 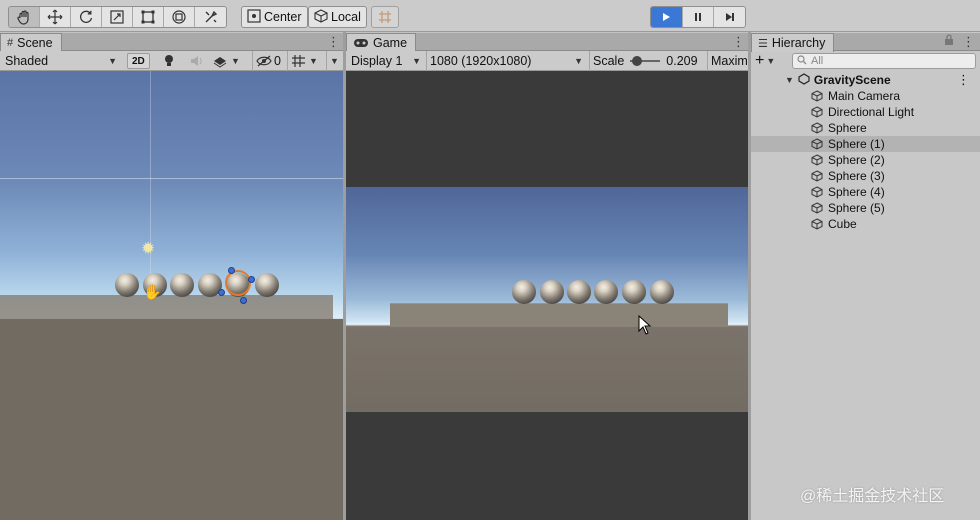 What do you see at coordinates (884, 61) in the screenshot?
I see `hierarchy-search-input: All` at bounding box center [884, 61].